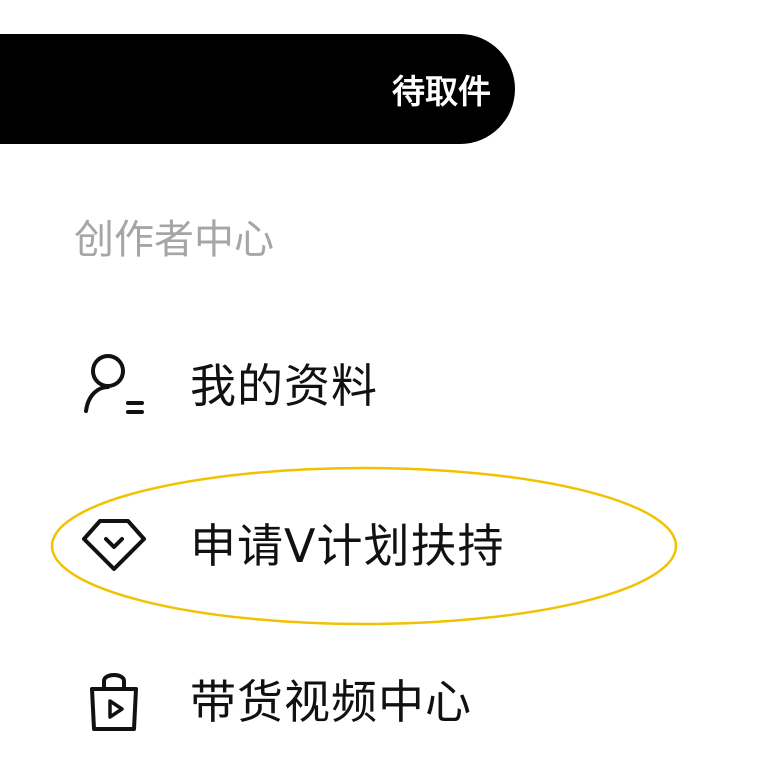  I want to click on menu-item-my-profile: 我的资料, so click(354, 383).